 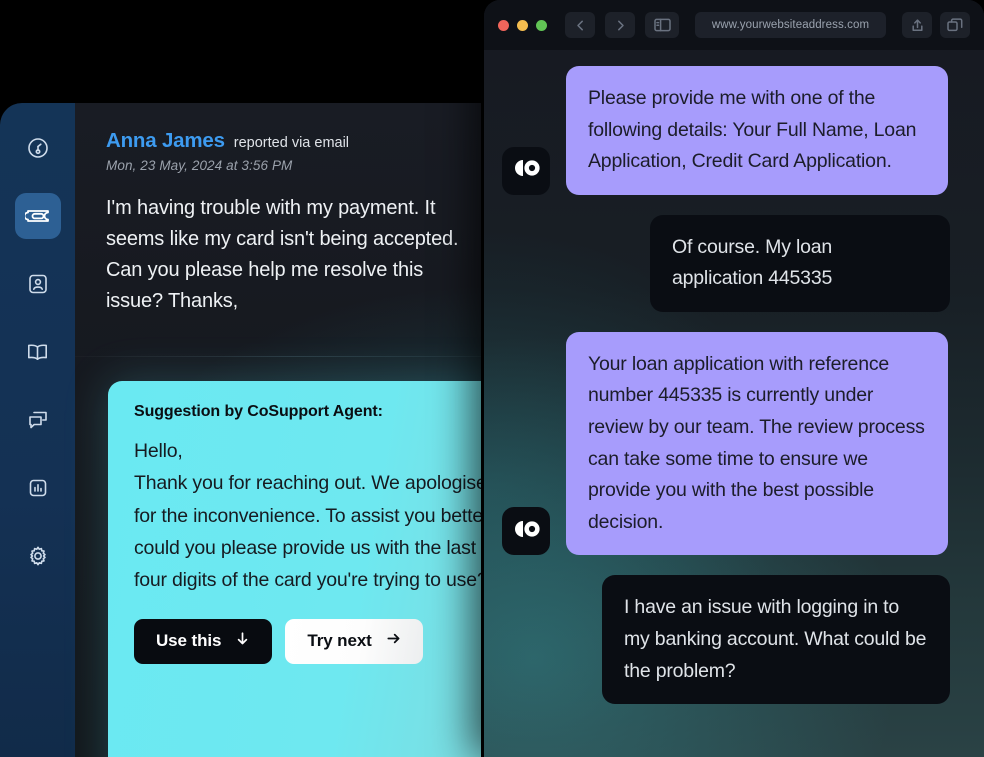 I want to click on try-next-button: Try next, so click(x=354, y=641).